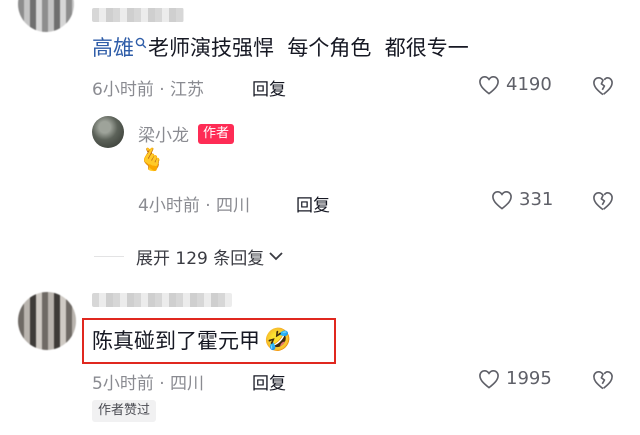  I want to click on time-location: 5小时前 · 四川, so click(148, 384).